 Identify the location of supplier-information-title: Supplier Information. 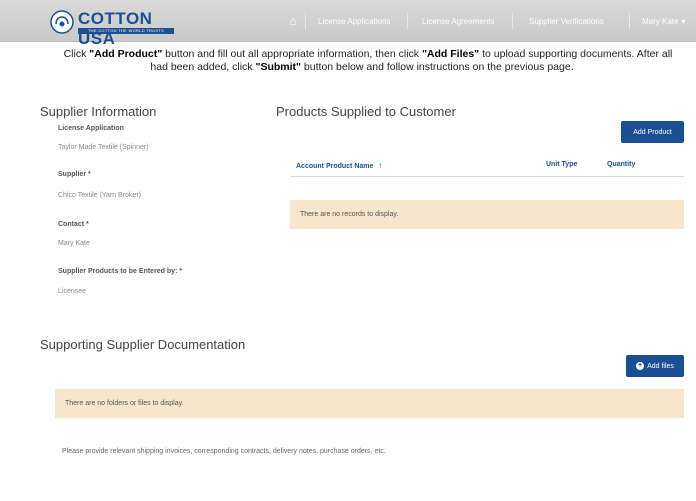
(98, 111).